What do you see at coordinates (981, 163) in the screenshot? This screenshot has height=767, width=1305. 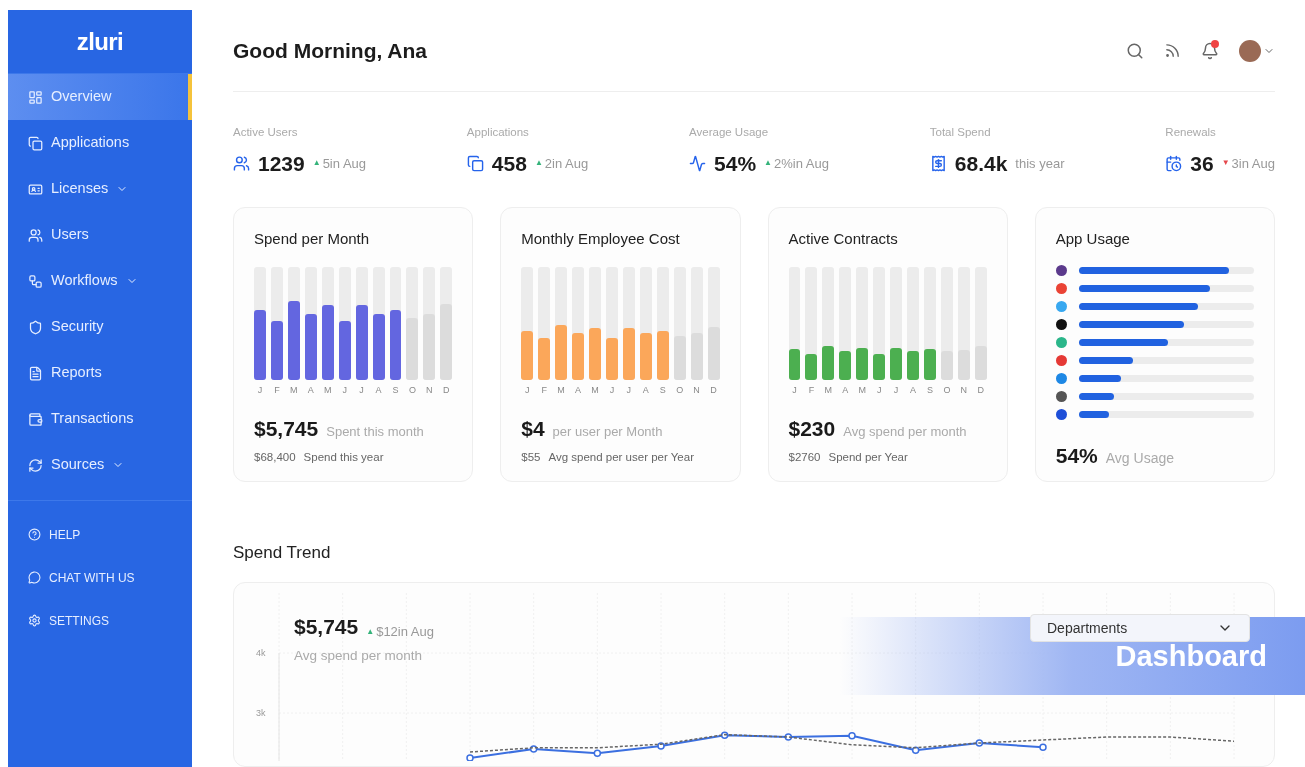 I see `stat-value: 68.4k` at bounding box center [981, 163].